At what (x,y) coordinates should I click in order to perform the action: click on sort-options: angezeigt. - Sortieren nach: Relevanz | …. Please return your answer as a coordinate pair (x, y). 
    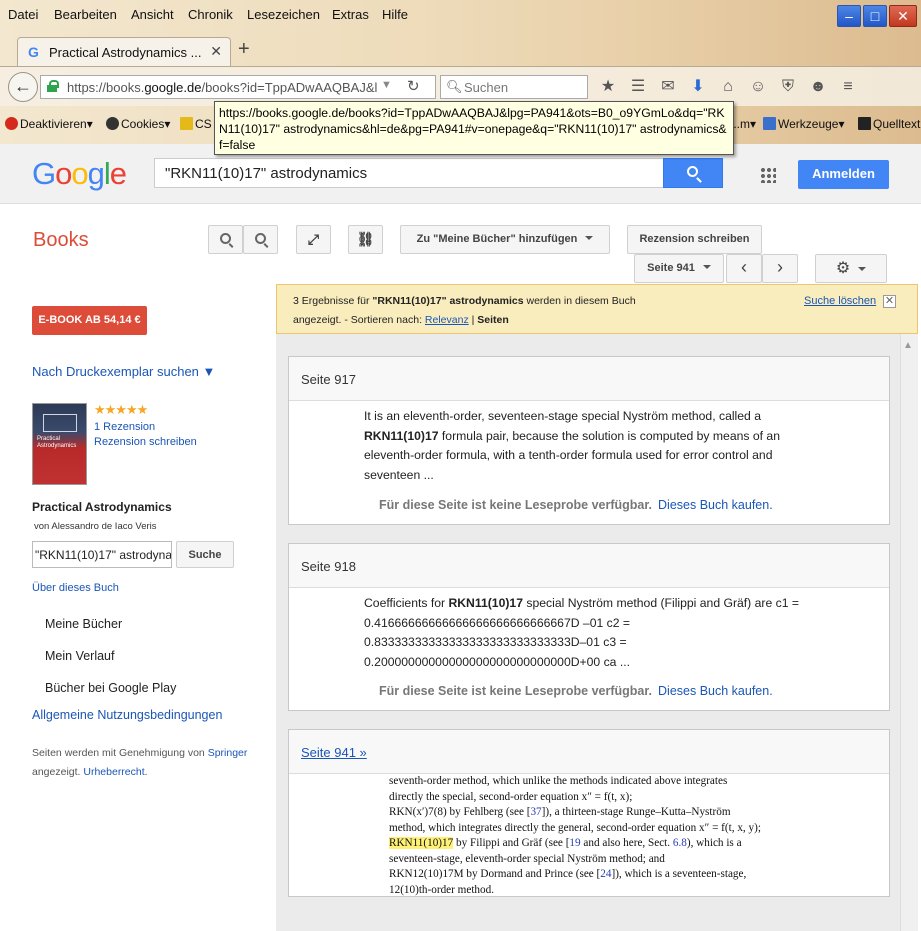
    Looking at the image, I should click on (401, 320).